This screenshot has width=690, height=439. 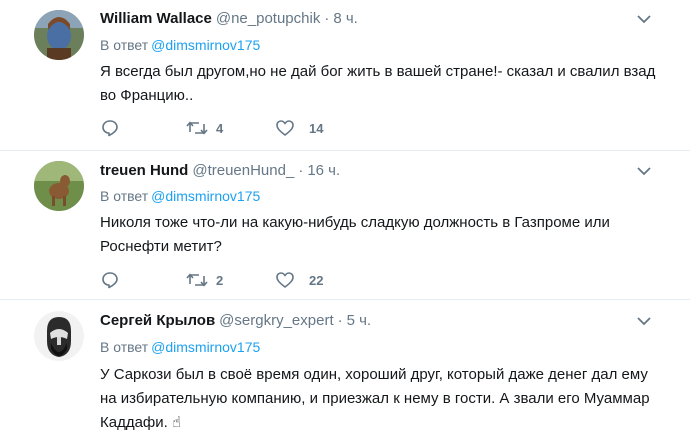 I want to click on like-count: 14, so click(x=316, y=128).